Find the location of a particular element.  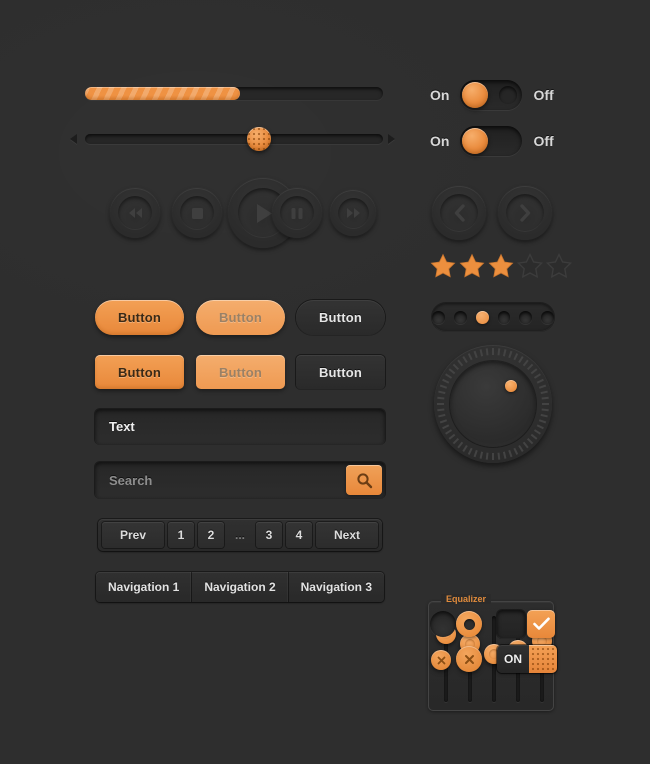

rewind-icon is located at coordinates (135, 213).